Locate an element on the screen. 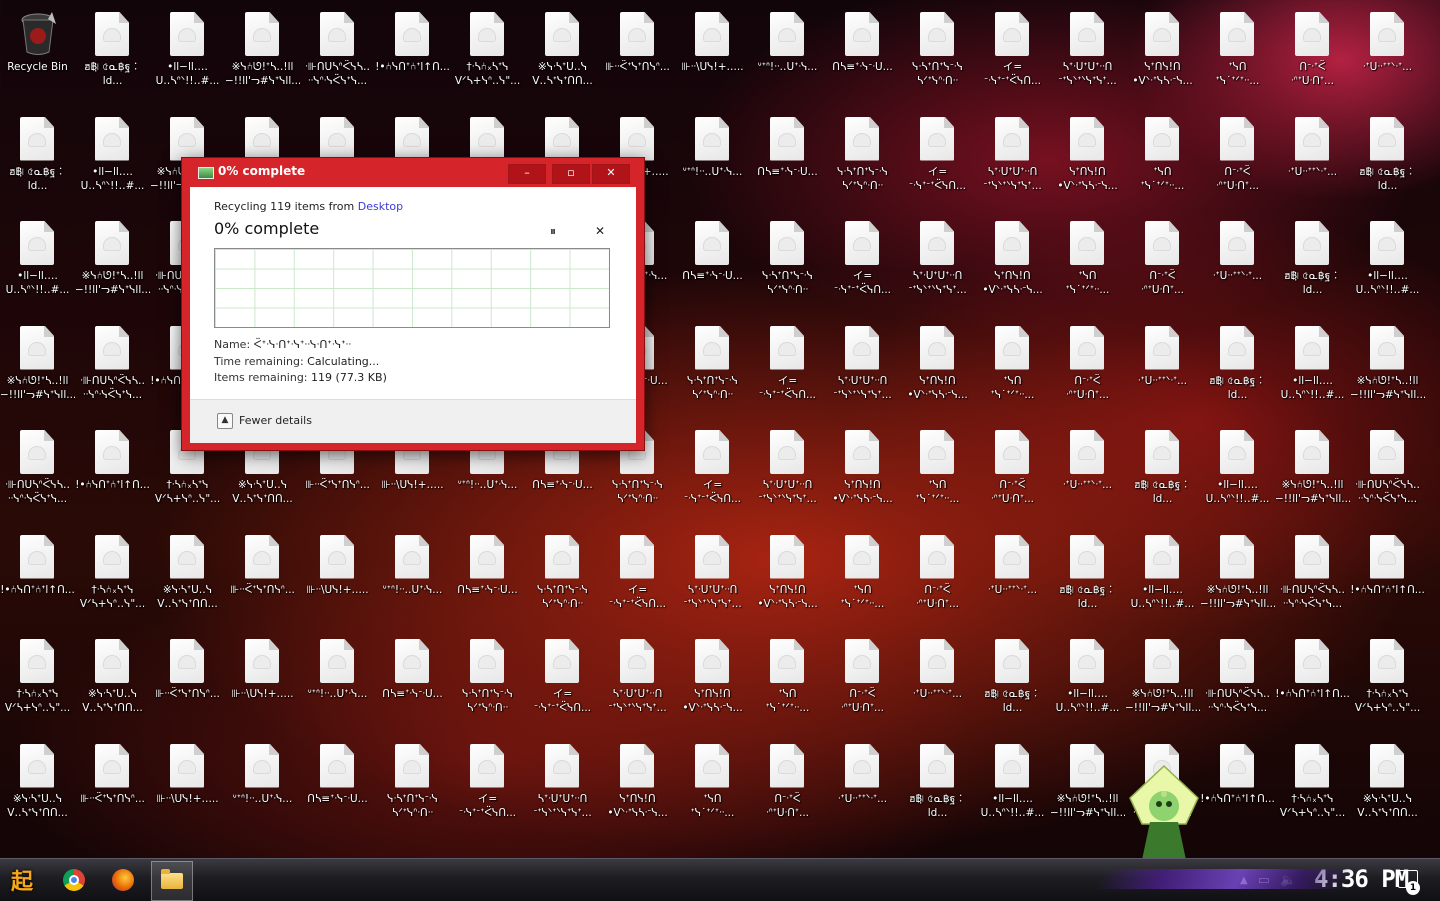  source-link: Desktop is located at coordinates (380, 206).